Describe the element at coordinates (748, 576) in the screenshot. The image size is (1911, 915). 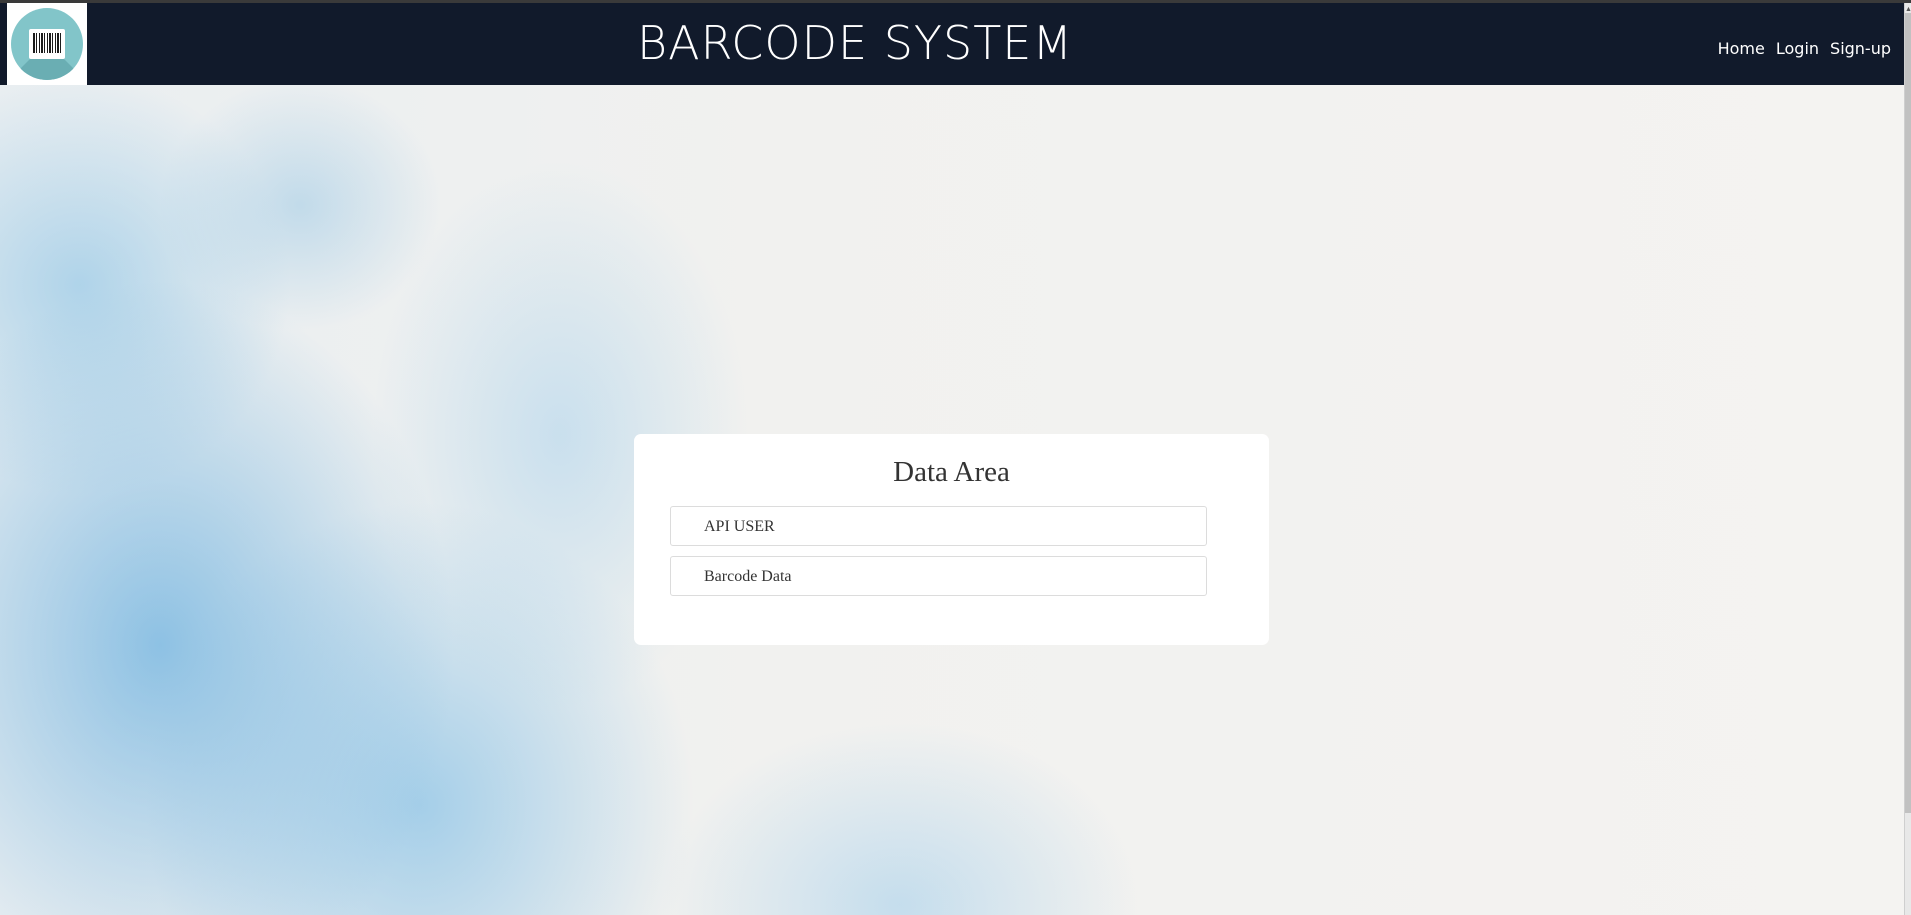
I see `list-item-label: Barcode Data` at that location.